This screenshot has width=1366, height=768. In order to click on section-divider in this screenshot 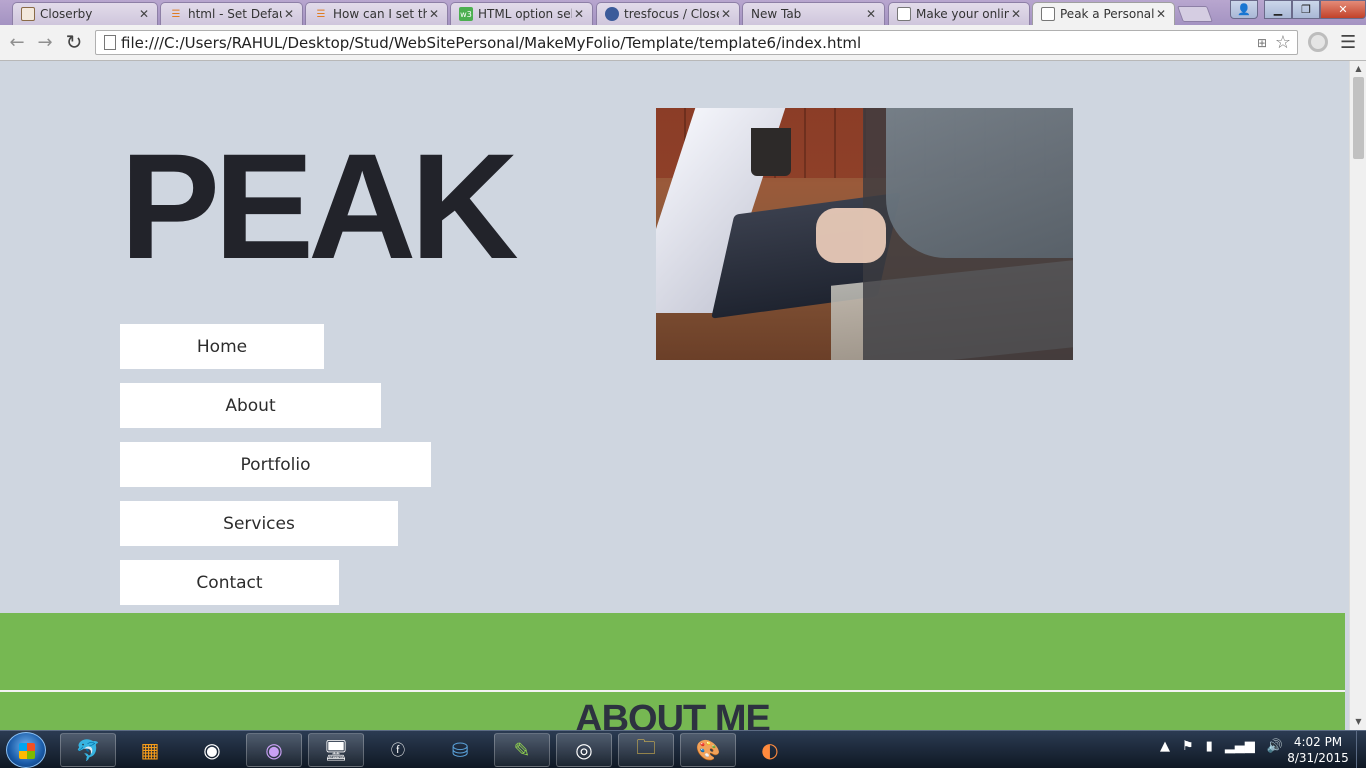, I will do `click(672, 691)`.